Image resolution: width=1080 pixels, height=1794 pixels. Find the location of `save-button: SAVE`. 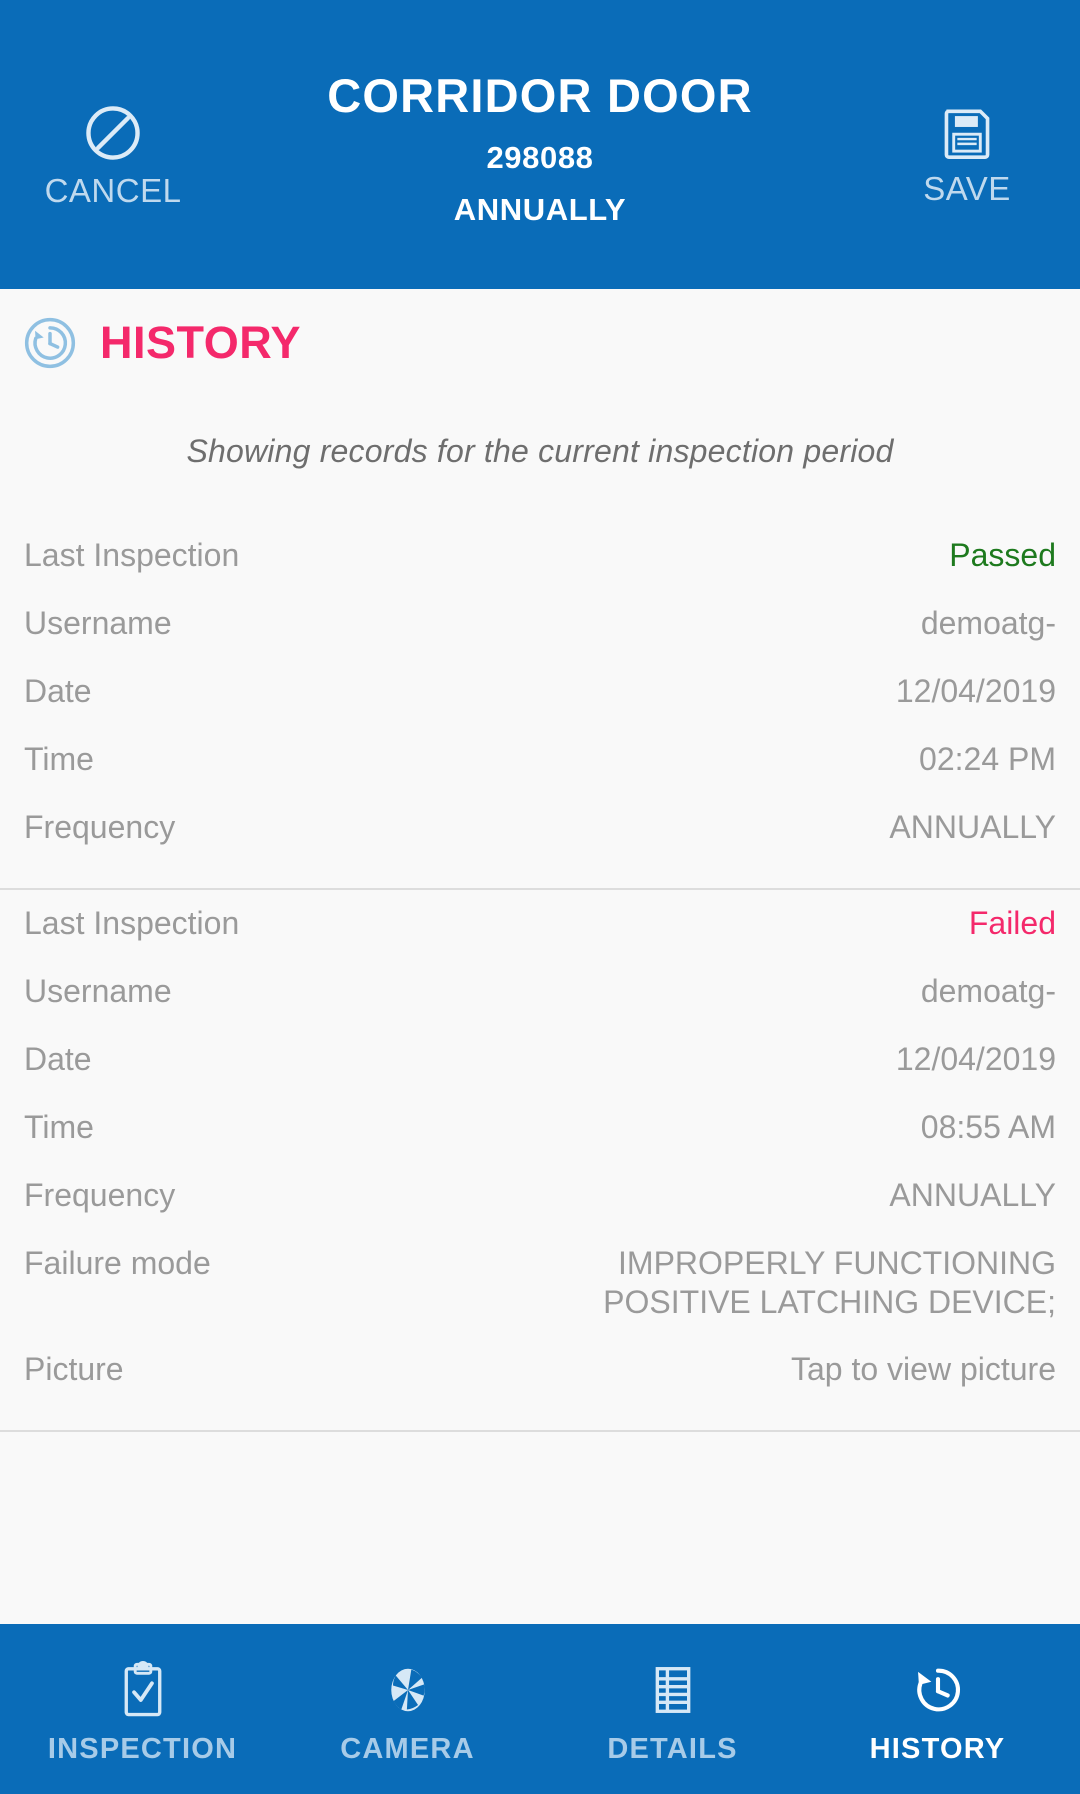

save-button: SAVE is located at coordinates (967, 145).